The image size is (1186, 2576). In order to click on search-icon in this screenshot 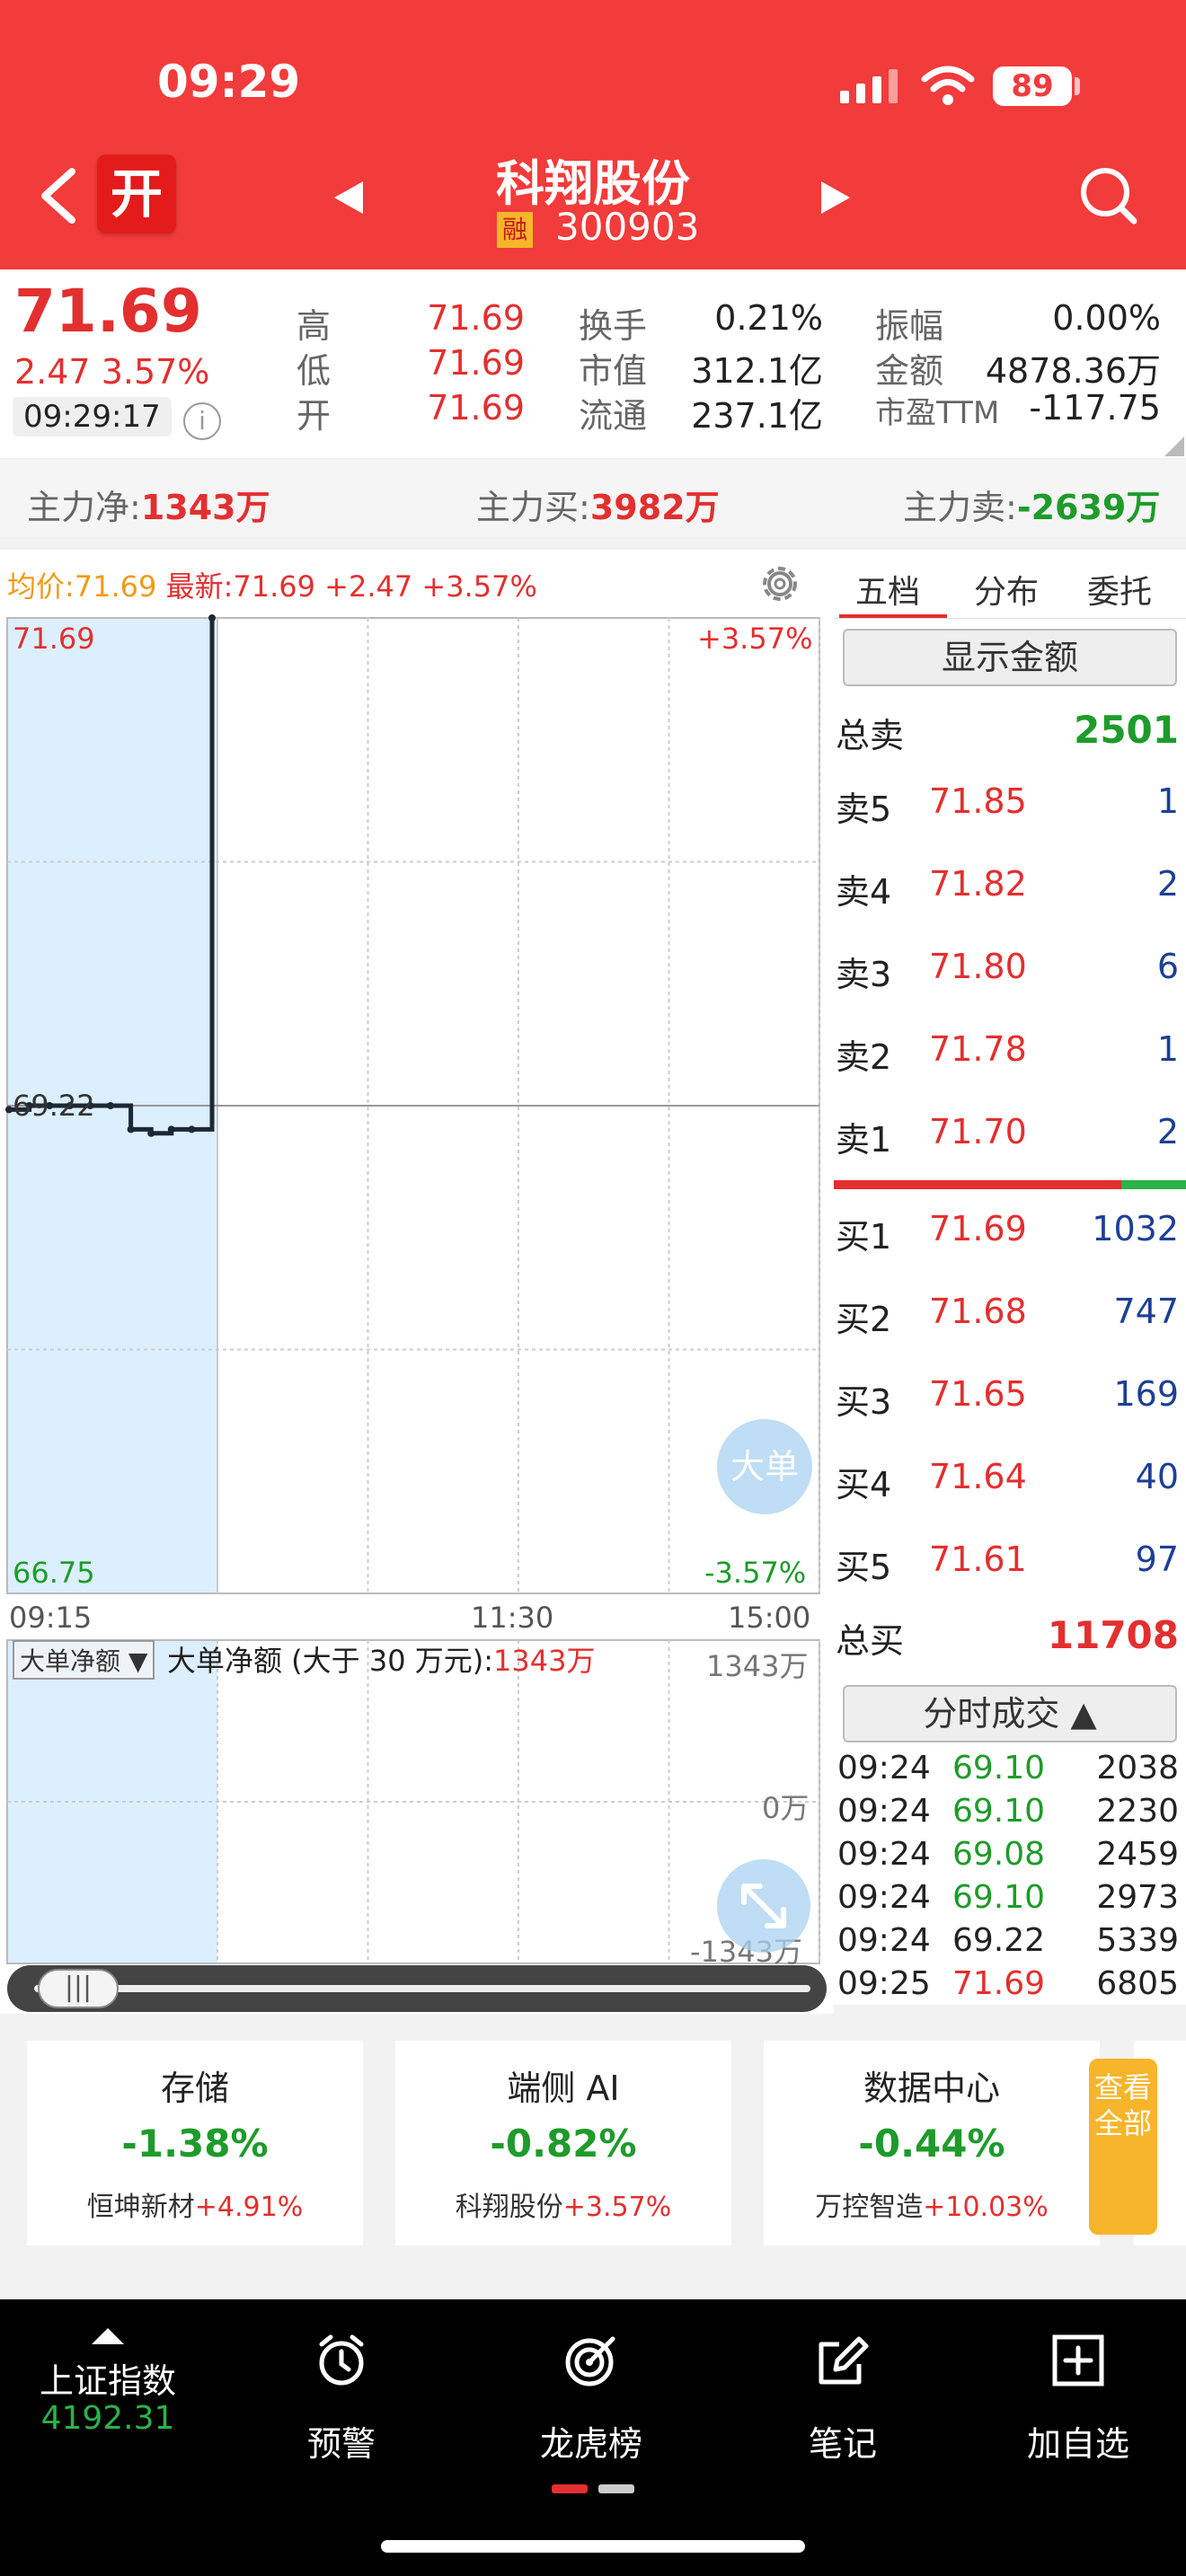, I will do `click(1107, 195)`.